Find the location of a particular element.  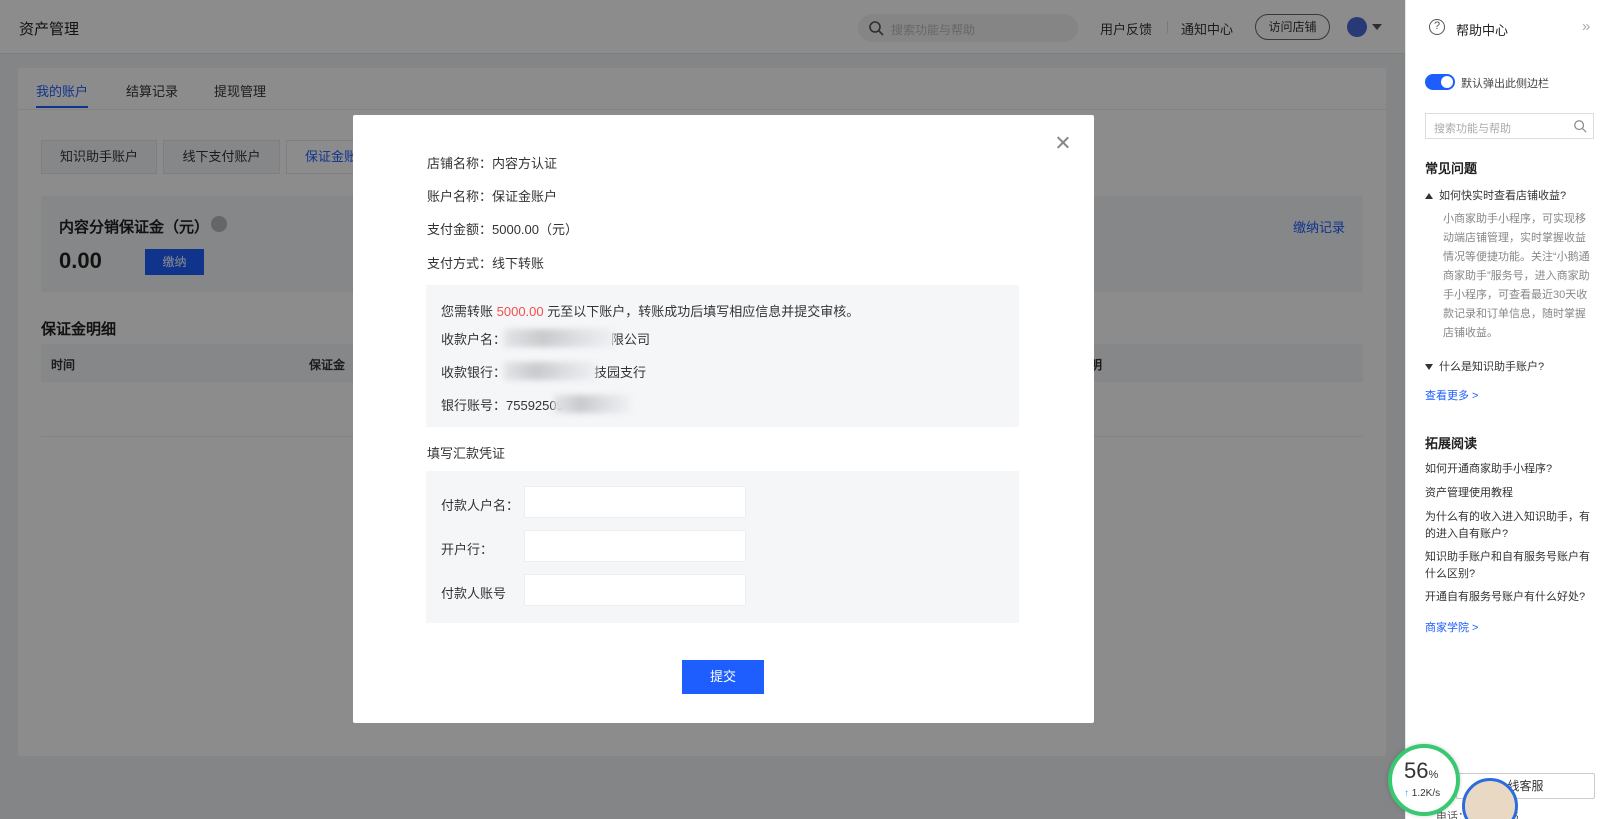

network-percent: 56% is located at coordinates (1421, 771).